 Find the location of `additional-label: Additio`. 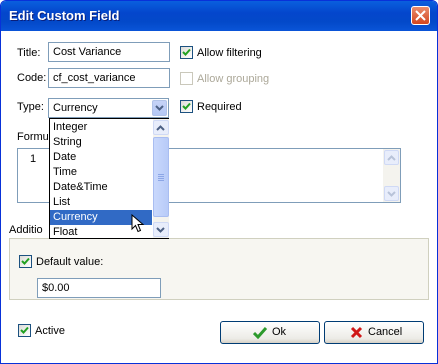

additional-label: Additio is located at coordinates (26, 230).